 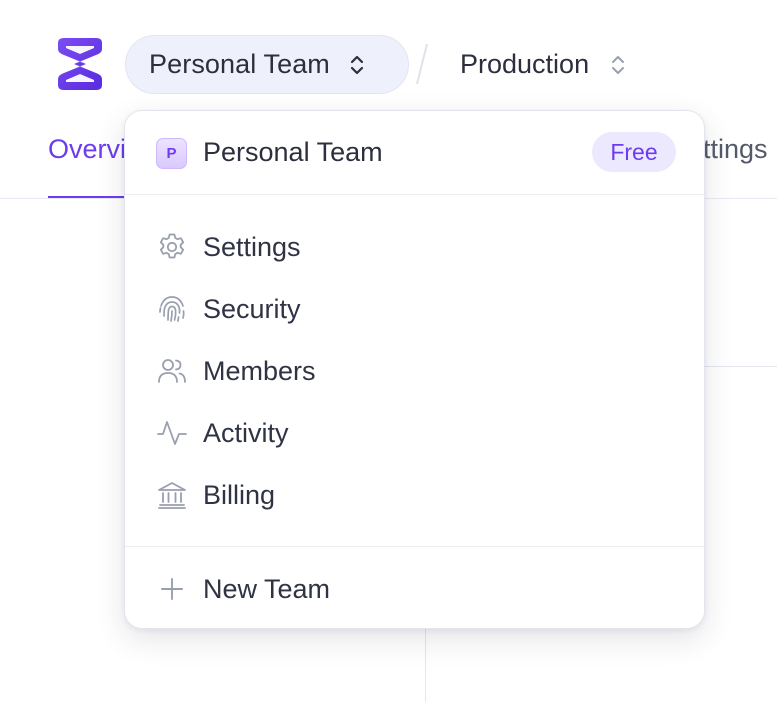 What do you see at coordinates (252, 247) in the screenshot?
I see `menu-item-label: Settings` at bounding box center [252, 247].